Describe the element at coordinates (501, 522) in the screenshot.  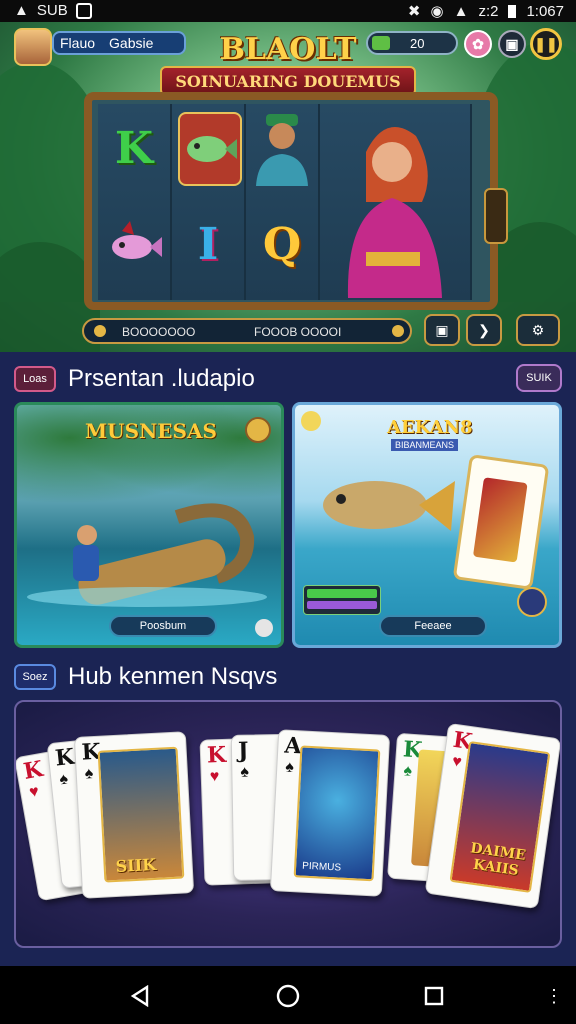
I see `playing-card-art` at that location.